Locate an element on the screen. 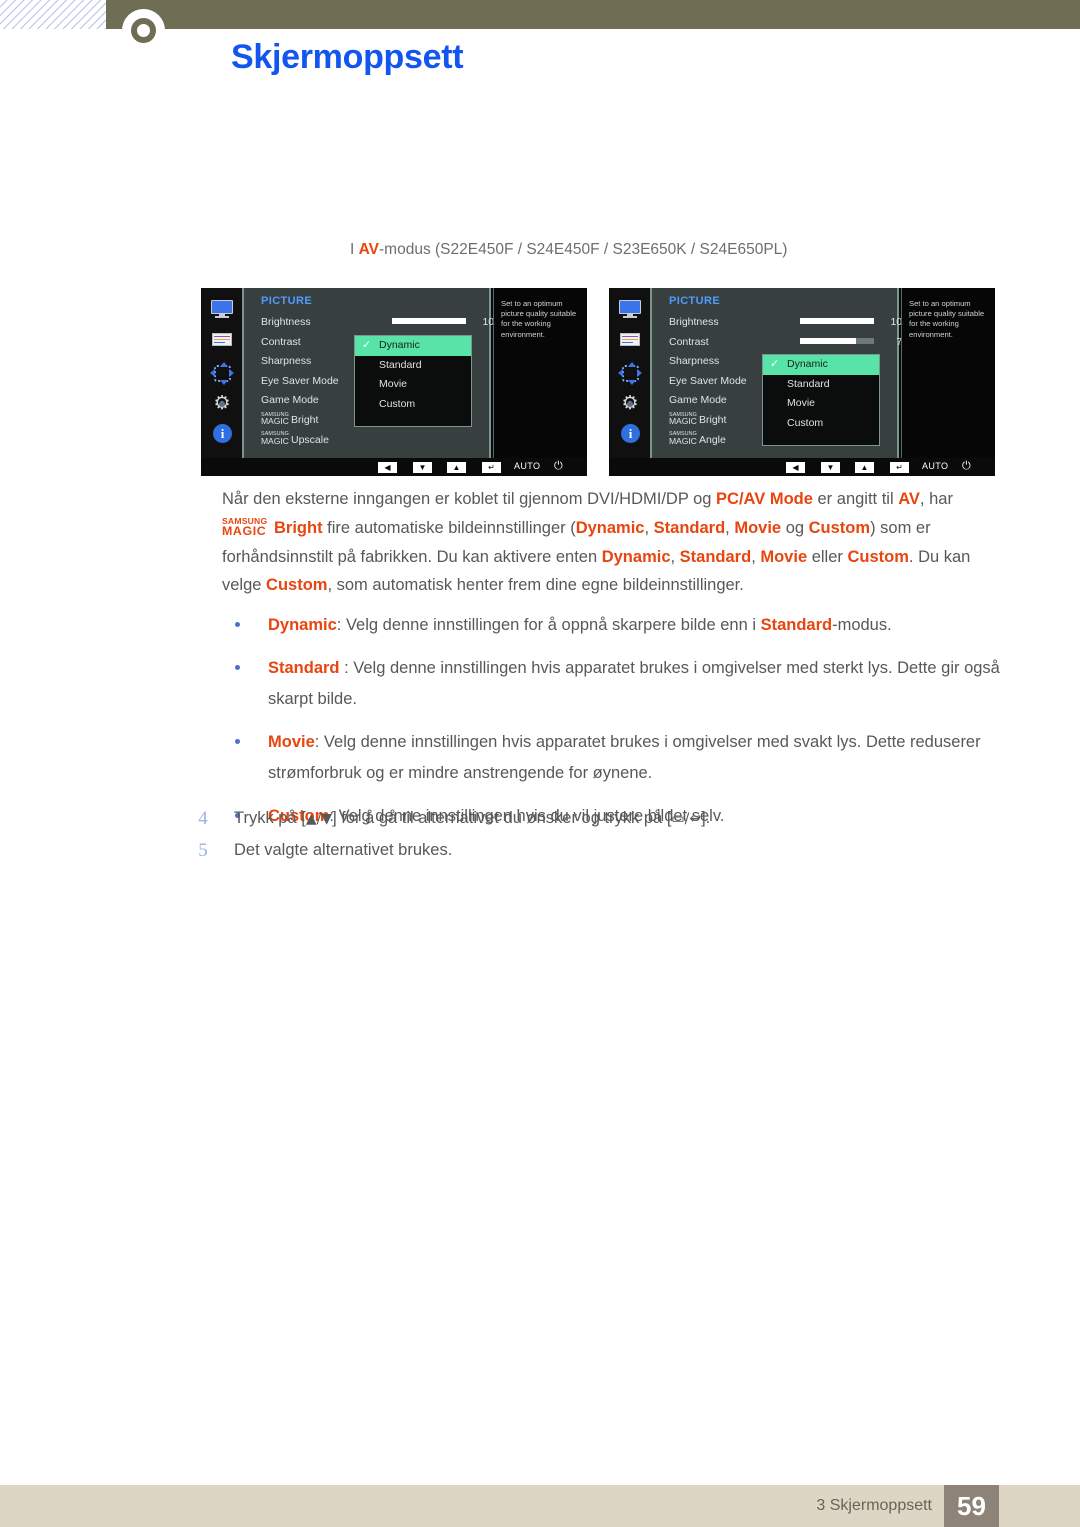  body-text-run: eller is located at coordinates (827, 556).